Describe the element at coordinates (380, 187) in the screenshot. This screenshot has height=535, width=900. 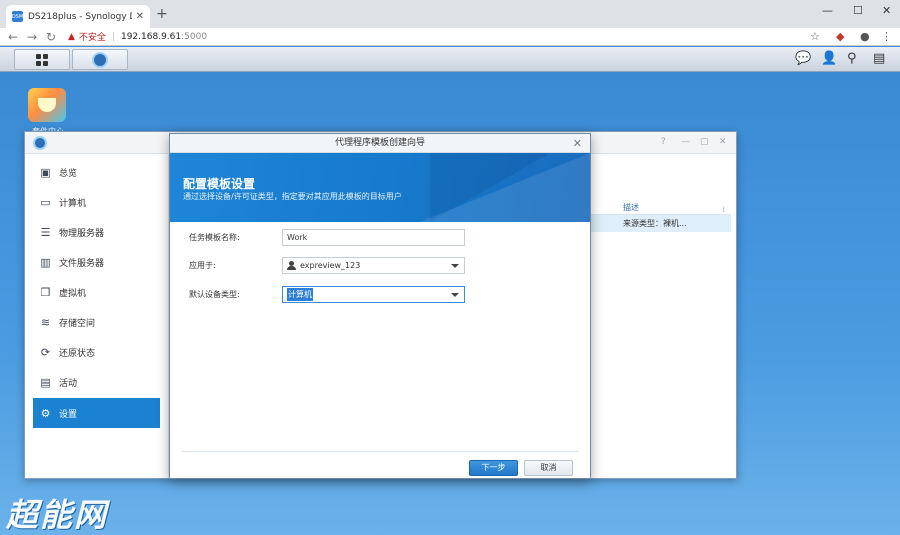
I see `wizard-banner: 配置模板设置 通过选择设备/许可证类型，指定要对其应用此模板的目标用户` at that location.